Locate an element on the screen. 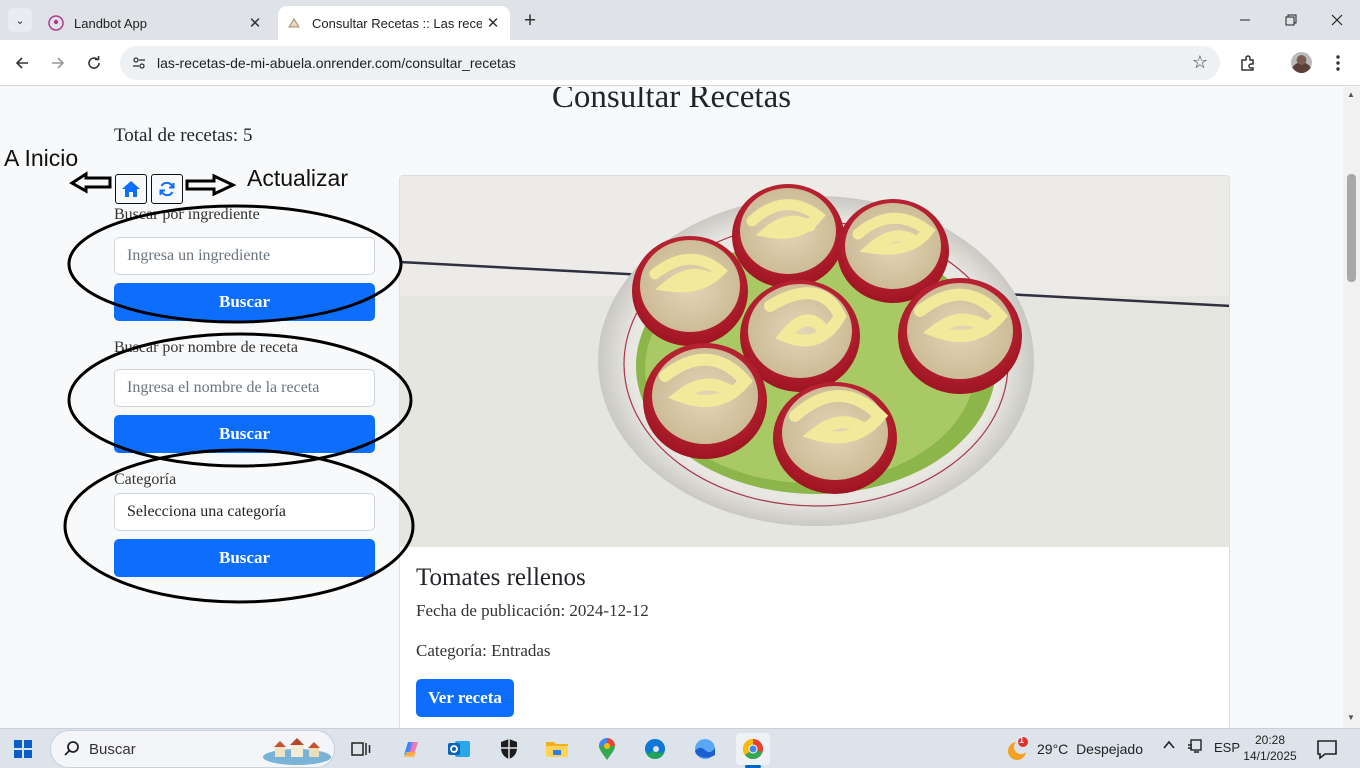 The width and height of the screenshot is (1360, 768). security-app is located at coordinates (509, 749).